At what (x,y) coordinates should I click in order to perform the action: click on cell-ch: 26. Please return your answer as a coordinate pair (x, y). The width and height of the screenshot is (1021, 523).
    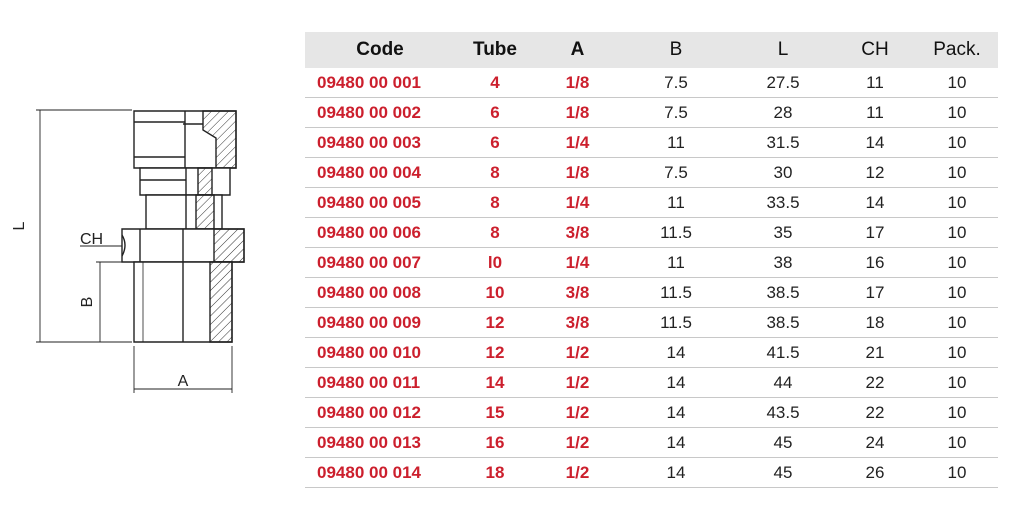
    Looking at the image, I should click on (875, 472).